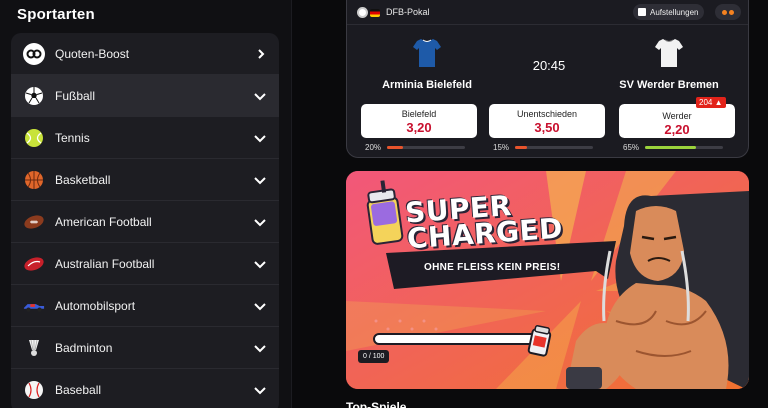 The height and width of the screenshot is (408, 768). I want to click on column-divider, so click(291, 204).